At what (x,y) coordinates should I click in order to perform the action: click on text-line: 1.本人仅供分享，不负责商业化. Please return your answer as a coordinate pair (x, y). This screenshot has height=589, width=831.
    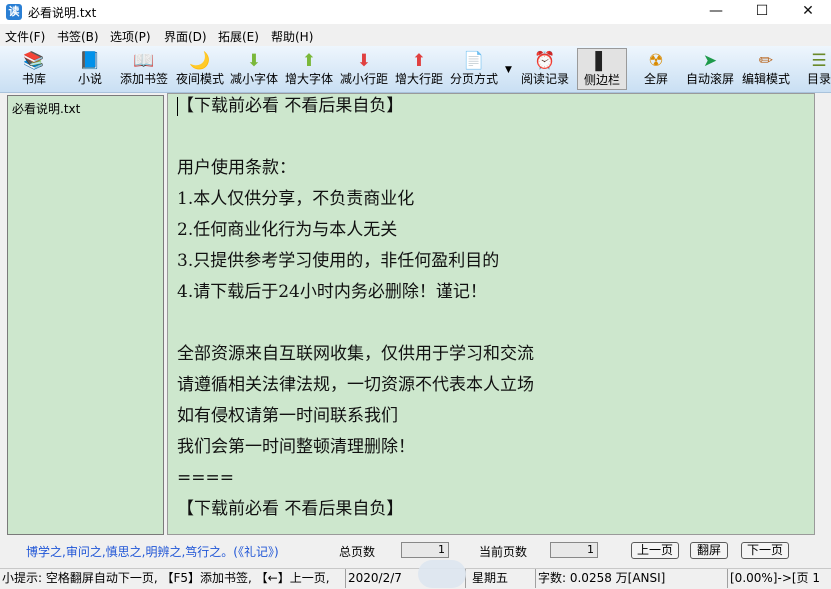
    Looking at the image, I should click on (296, 199).